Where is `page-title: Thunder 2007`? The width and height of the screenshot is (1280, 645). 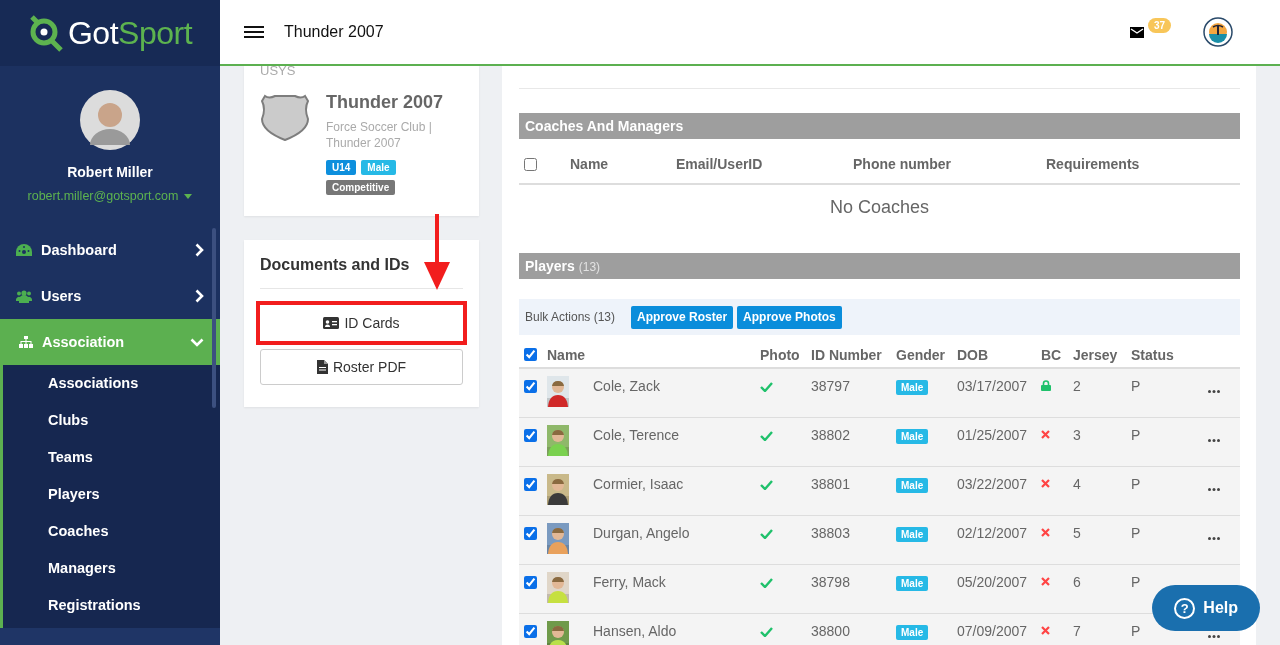
page-title: Thunder 2007 is located at coordinates (334, 32).